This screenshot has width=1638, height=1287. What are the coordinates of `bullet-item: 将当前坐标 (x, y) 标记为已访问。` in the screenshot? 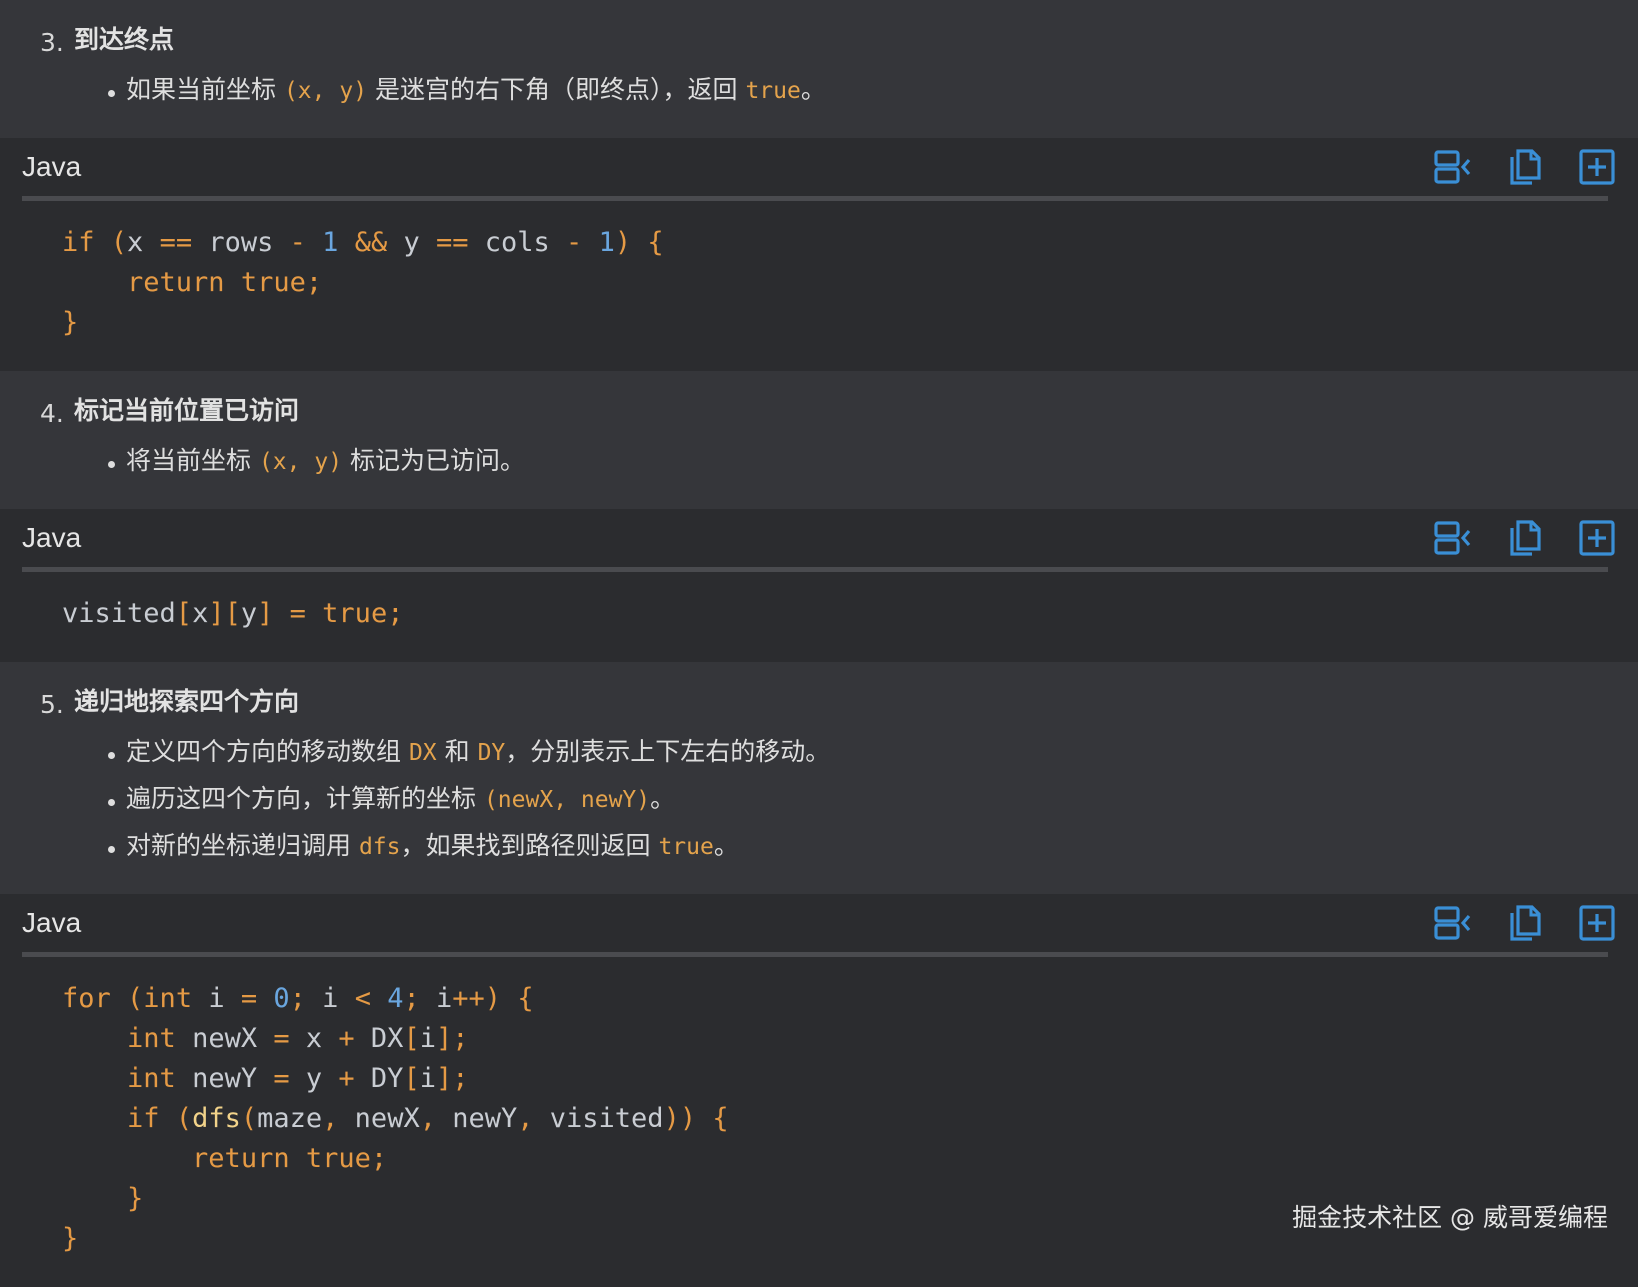 It's located at (819, 461).